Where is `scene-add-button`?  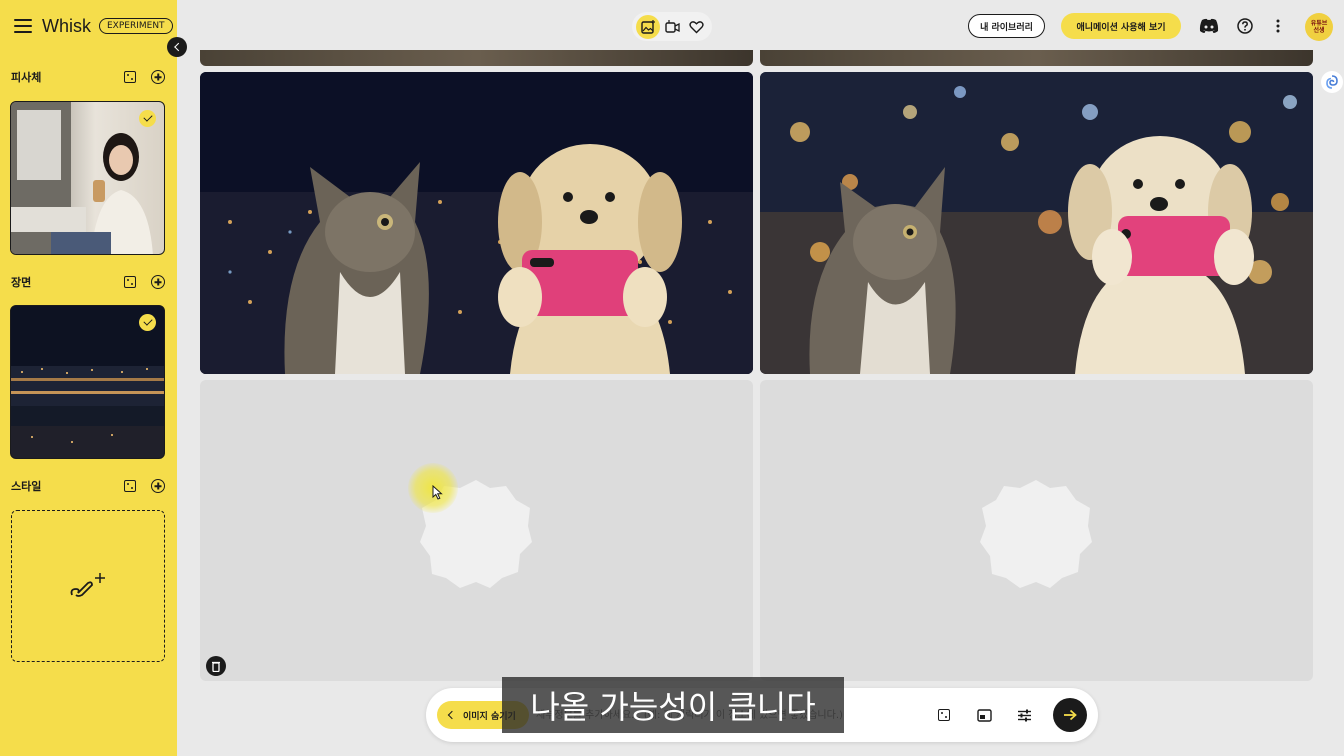
scene-add-button is located at coordinates (158, 282).